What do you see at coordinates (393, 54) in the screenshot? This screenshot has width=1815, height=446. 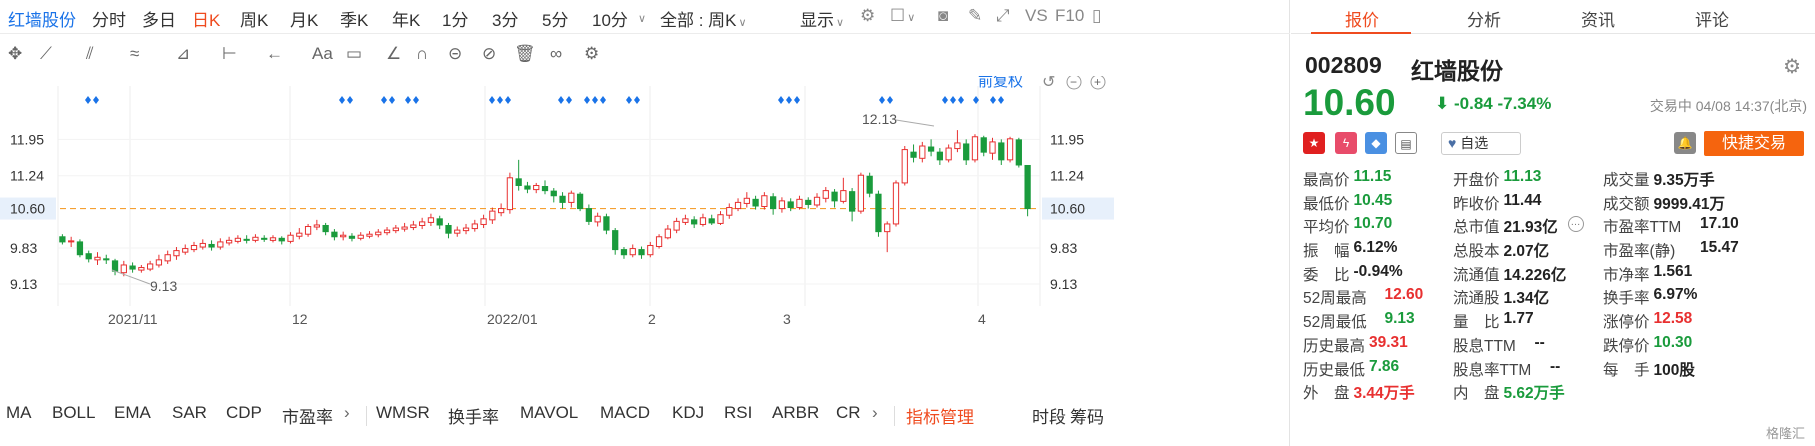 I see `angle-tool-icon: ∠` at bounding box center [393, 54].